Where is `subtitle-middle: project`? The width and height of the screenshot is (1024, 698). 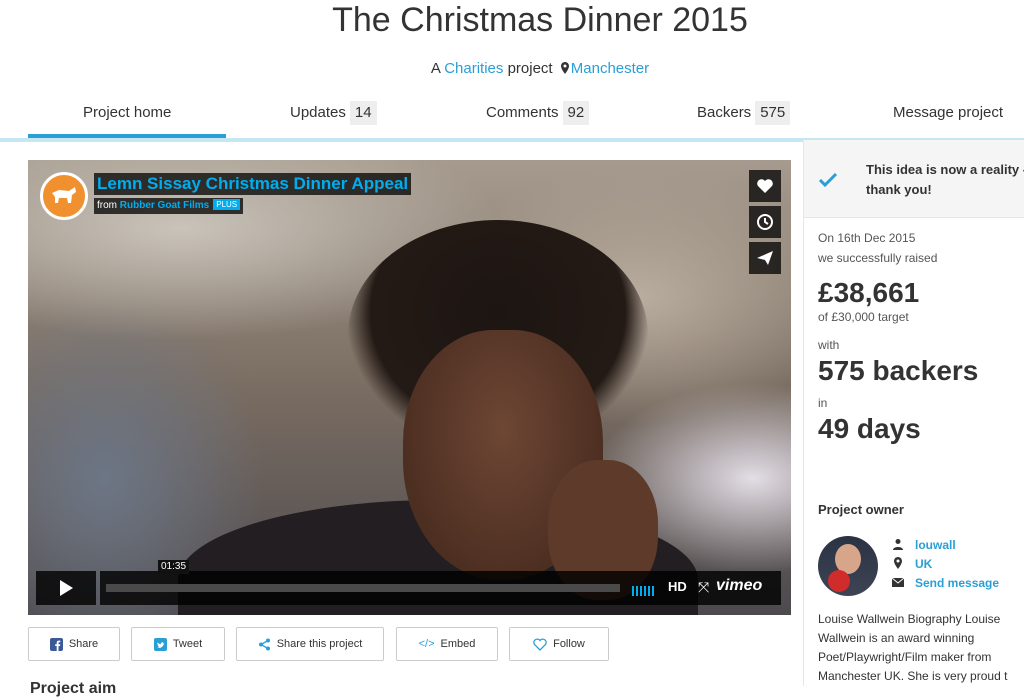
subtitle-middle: project is located at coordinates (530, 68).